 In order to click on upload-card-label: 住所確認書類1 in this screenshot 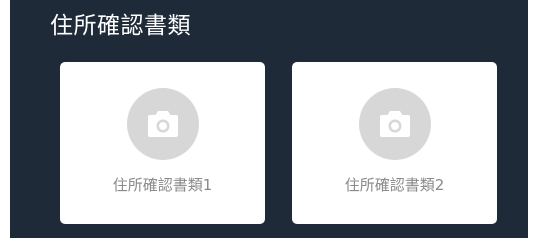, I will do `click(162, 185)`.